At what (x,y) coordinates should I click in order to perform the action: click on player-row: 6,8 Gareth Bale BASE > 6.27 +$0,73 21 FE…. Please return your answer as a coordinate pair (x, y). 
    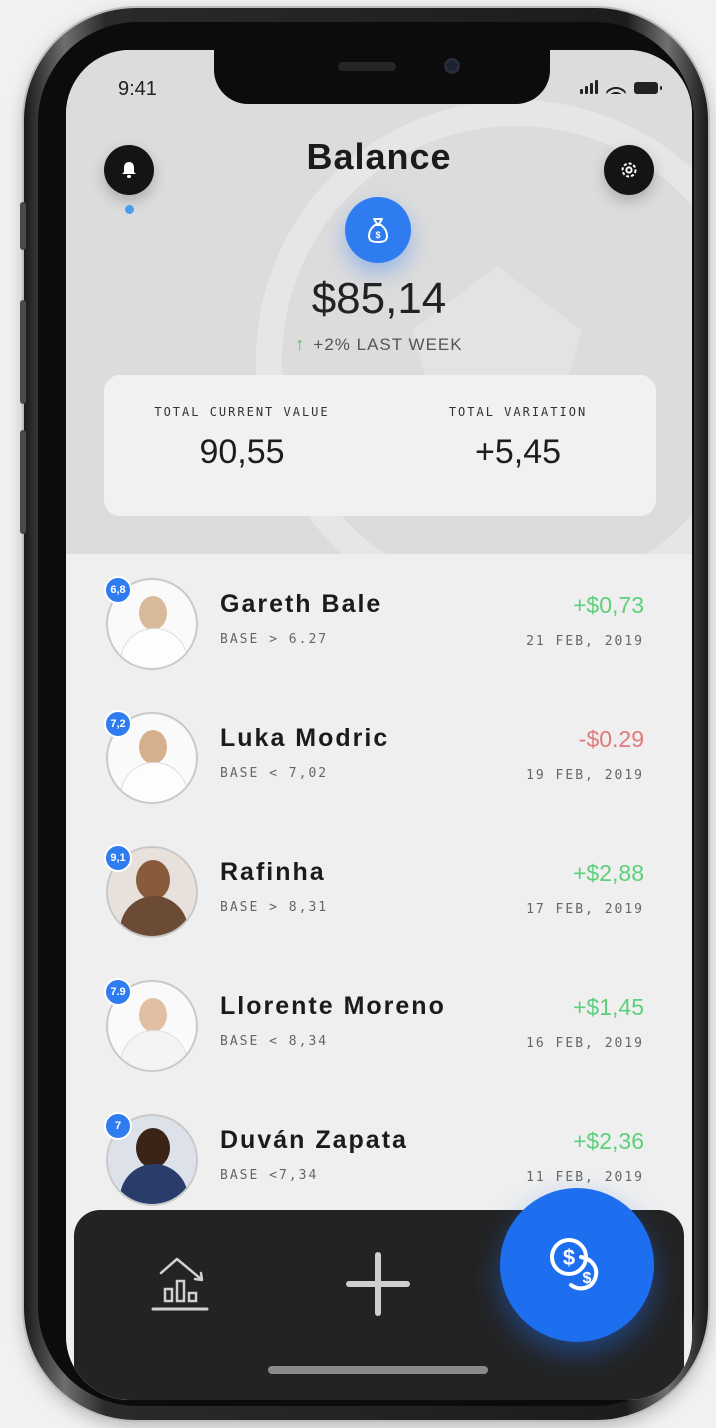
    Looking at the image, I should click on (379, 619).